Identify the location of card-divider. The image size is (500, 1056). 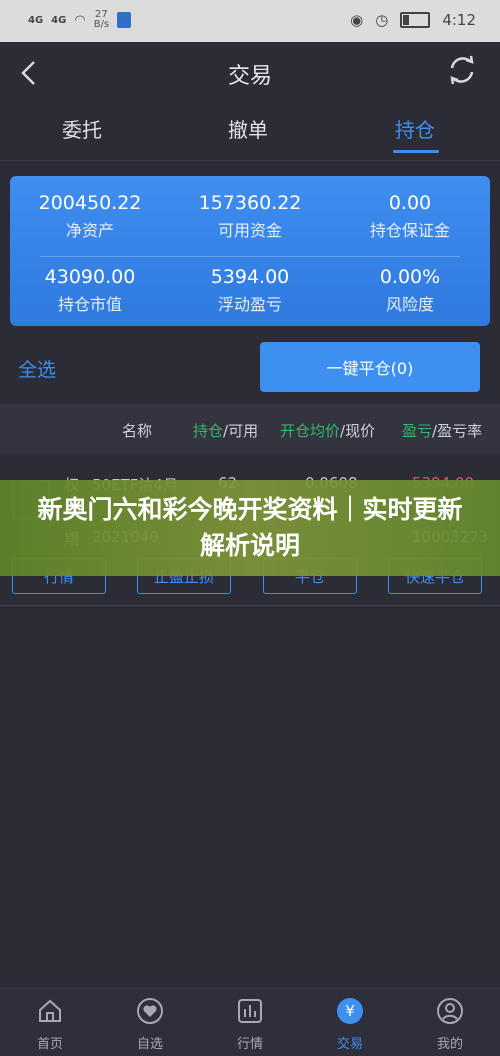
(250, 256).